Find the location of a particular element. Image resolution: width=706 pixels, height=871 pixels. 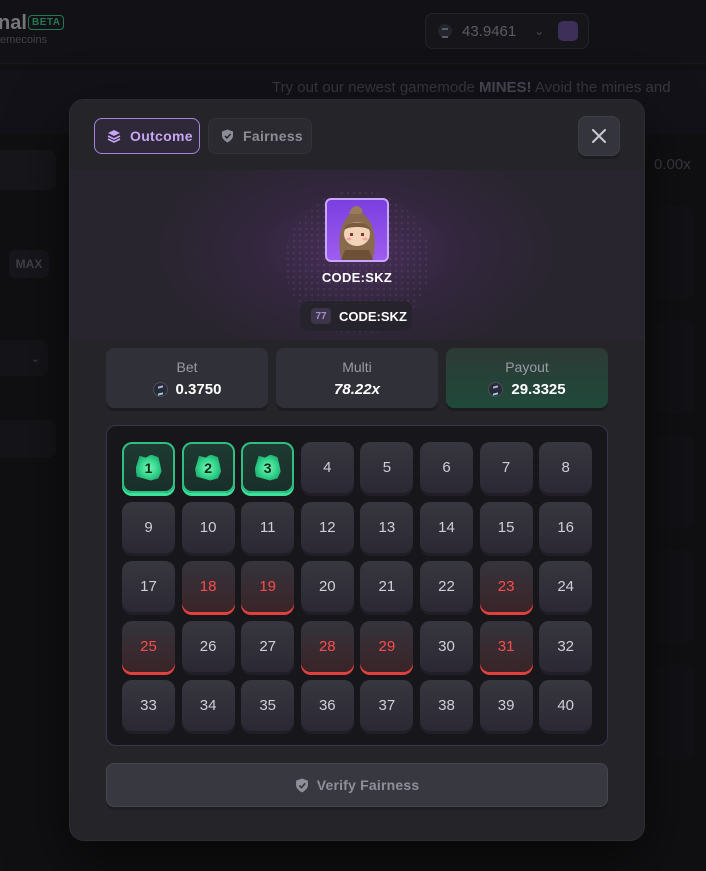

tile-5: 5 is located at coordinates (387, 467).